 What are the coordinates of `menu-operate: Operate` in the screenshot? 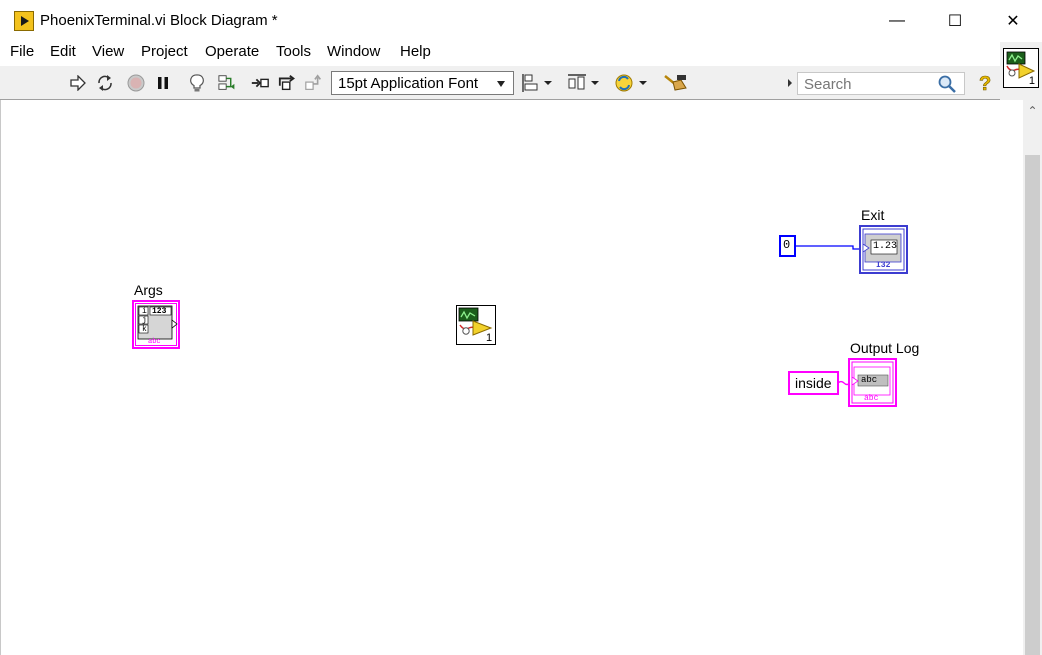 It's located at (232, 51).